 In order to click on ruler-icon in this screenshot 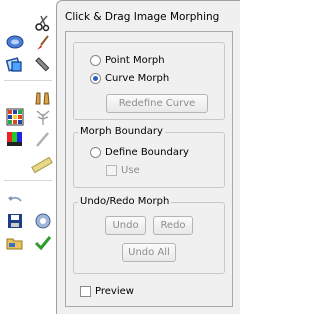, I will do `click(42, 165)`.